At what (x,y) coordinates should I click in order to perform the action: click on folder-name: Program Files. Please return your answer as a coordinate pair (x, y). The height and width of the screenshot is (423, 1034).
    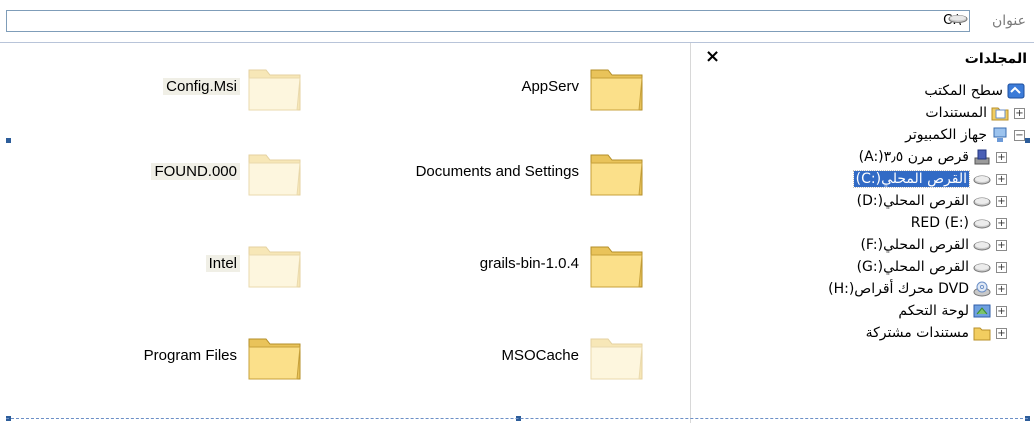
    Looking at the image, I should click on (190, 355).